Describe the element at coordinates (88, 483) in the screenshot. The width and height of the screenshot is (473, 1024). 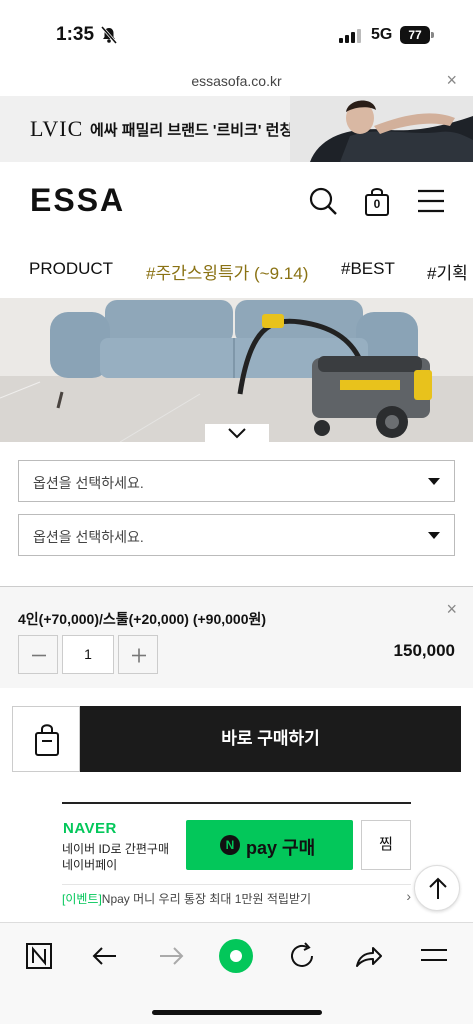
I see `option-select-1-placeholder: 옵션을 선택하세요.` at that location.